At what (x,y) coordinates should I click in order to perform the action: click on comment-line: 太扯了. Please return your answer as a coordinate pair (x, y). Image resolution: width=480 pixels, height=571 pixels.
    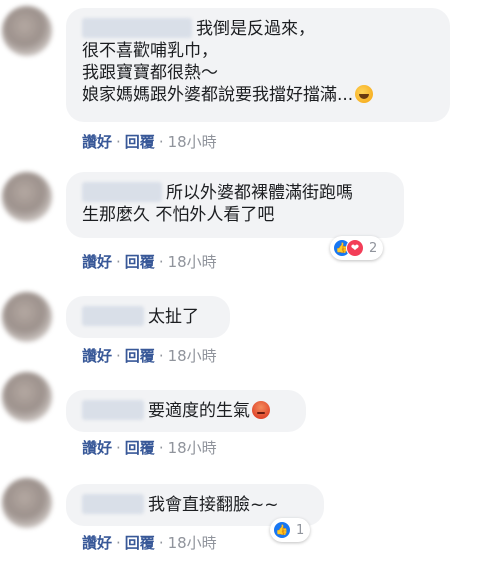
    Looking at the image, I should click on (149, 317).